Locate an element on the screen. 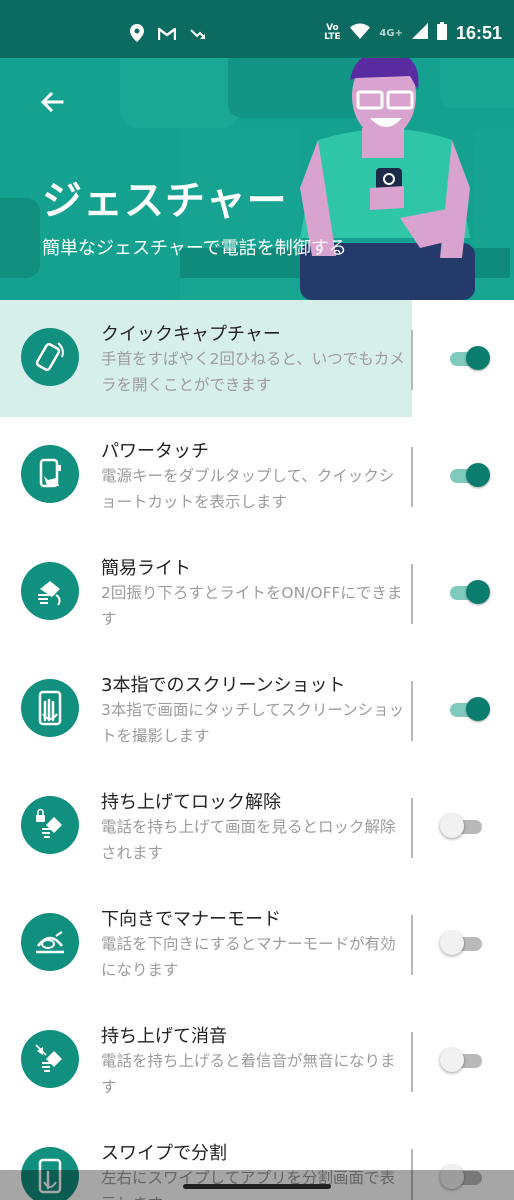  missed-call-icon is located at coordinates (198, 35).